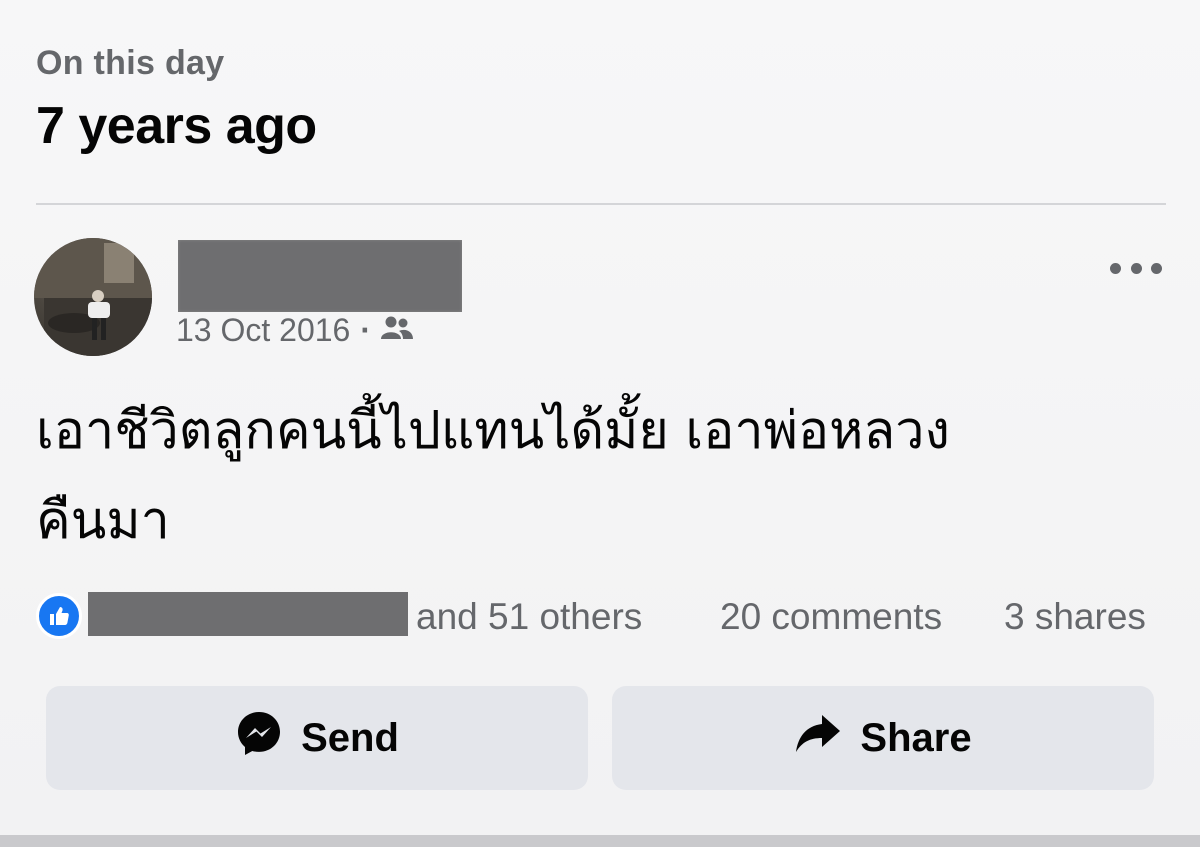 The image size is (1200, 847). Describe the element at coordinates (263, 330) in the screenshot. I see `post-date: 13 Oct 2016` at that location.